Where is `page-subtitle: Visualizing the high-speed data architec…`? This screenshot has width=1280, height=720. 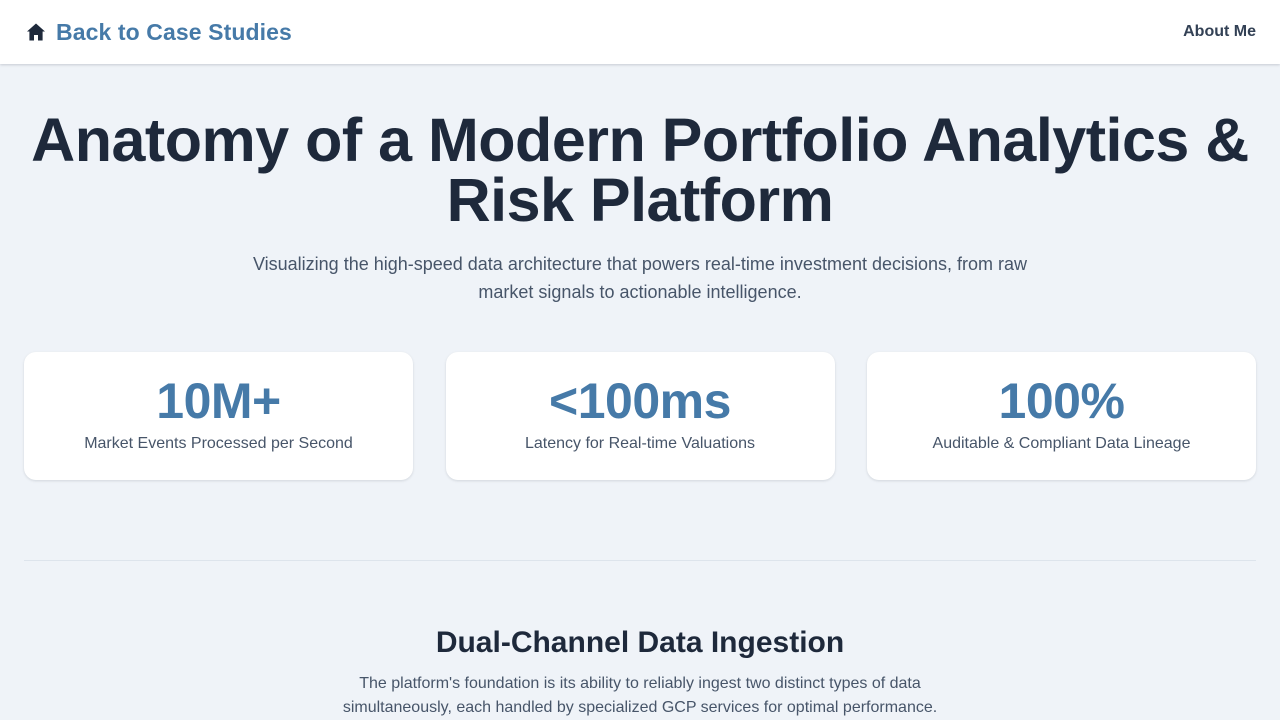 page-subtitle: Visualizing the high-speed data architec… is located at coordinates (640, 278).